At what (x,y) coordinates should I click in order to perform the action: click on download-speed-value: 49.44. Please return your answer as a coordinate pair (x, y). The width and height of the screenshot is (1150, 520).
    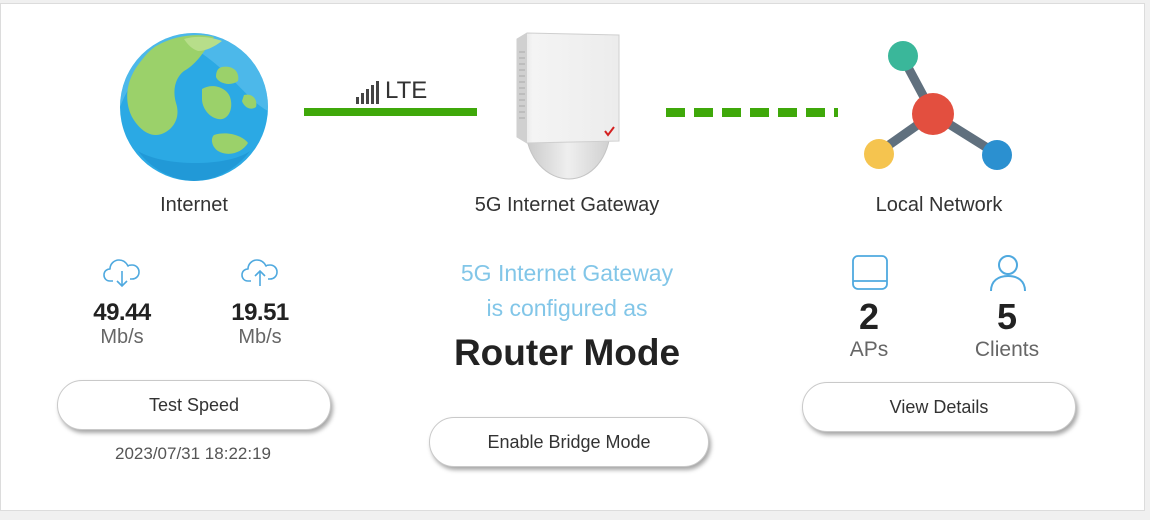
    Looking at the image, I should click on (122, 312).